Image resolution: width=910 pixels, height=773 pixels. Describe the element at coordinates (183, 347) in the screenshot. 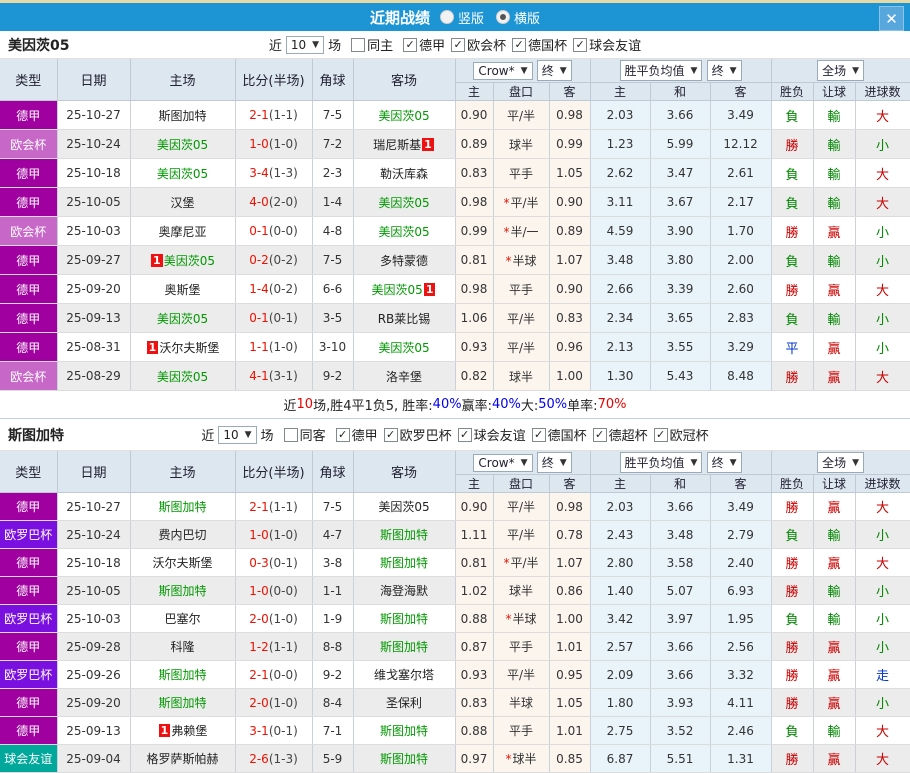

I see `home-team-cell: 1 沃尔夫斯堡` at that location.